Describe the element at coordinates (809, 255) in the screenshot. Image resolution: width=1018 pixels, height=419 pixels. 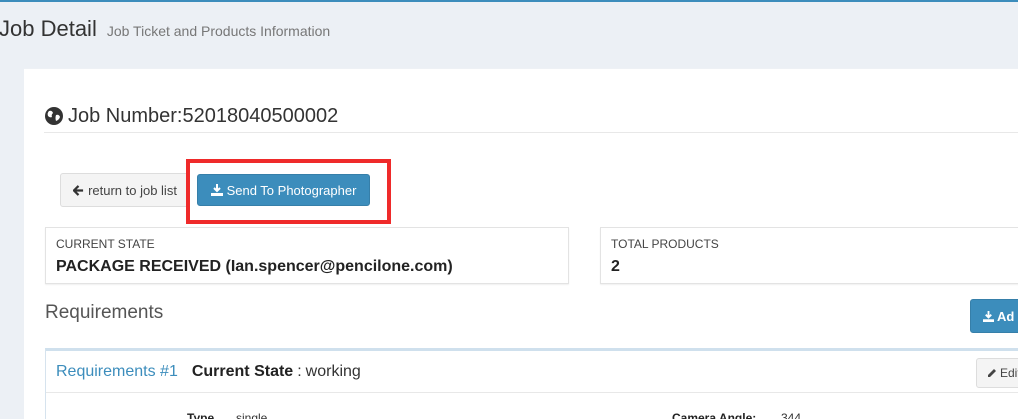
I see `total-products-box: TOTAL PRODUCTS 2` at that location.